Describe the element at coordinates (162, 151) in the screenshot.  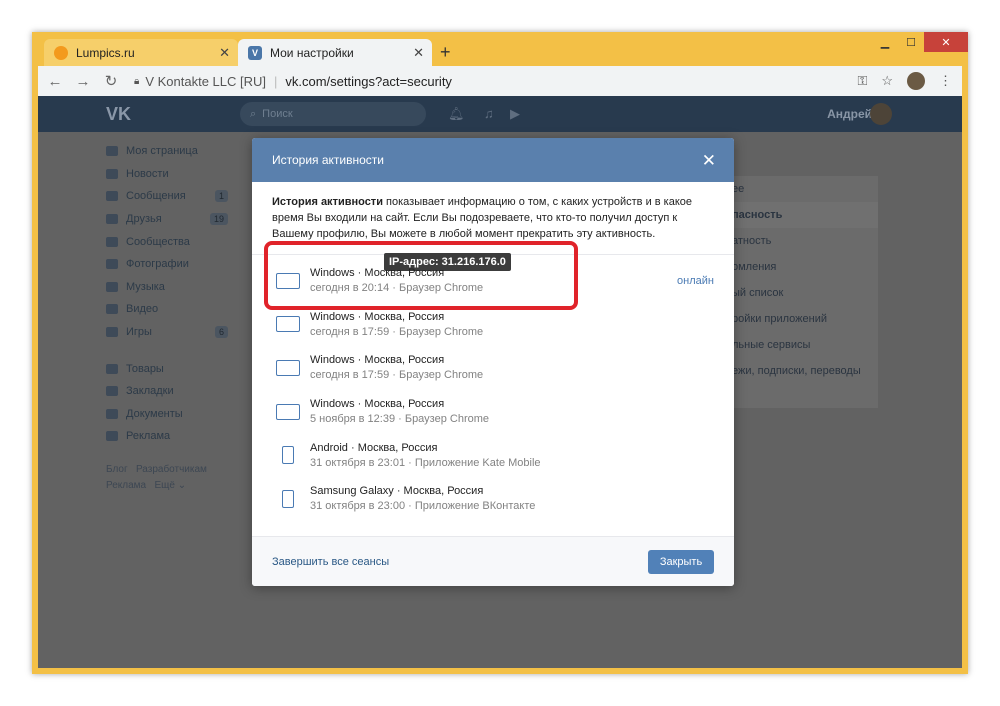
I see `sidebar-item-label: Моя страница` at that location.